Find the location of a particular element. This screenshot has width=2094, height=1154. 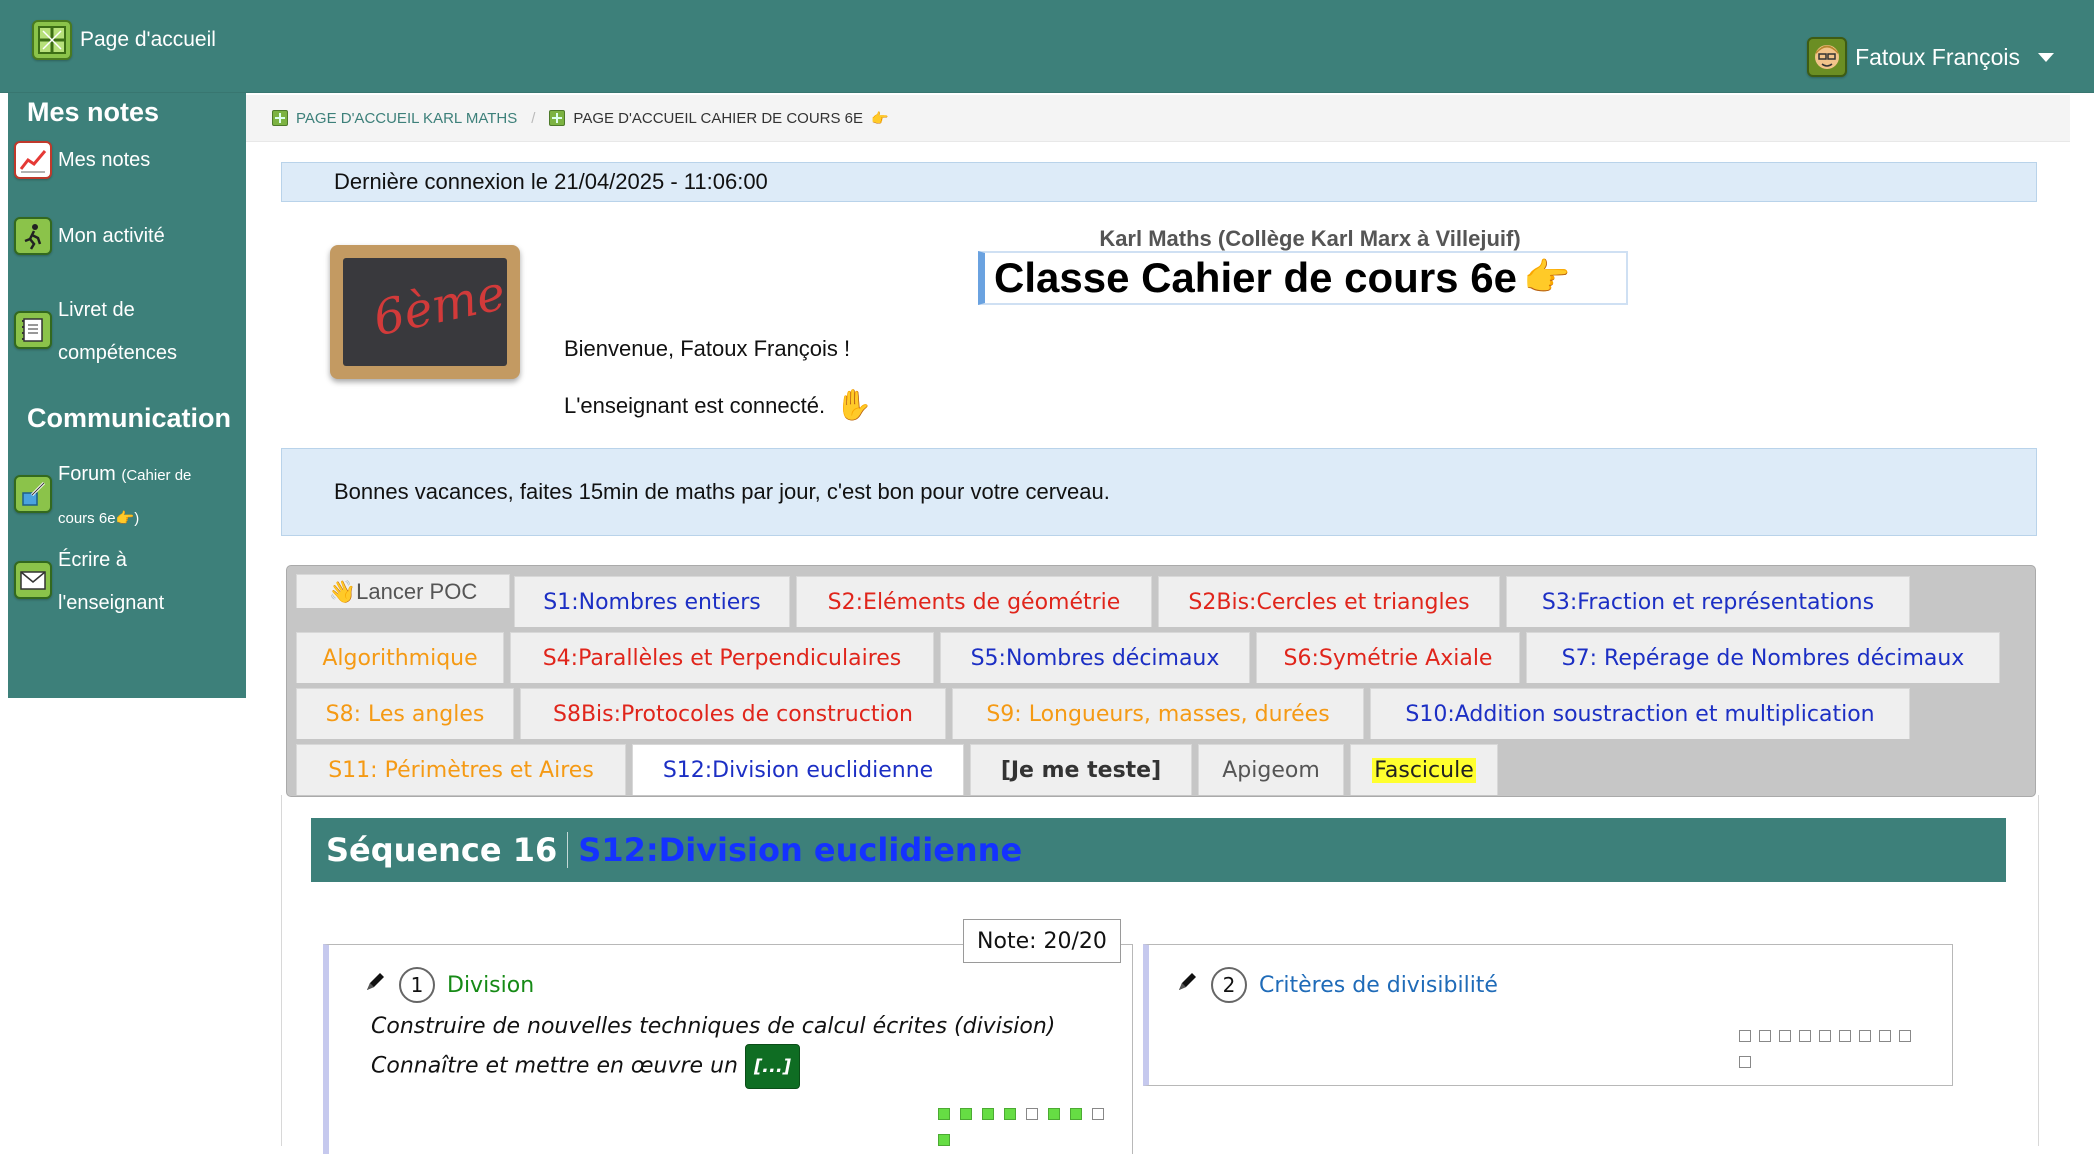

sidebar-forum-context: cours 6e is located at coordinates (87, 518).